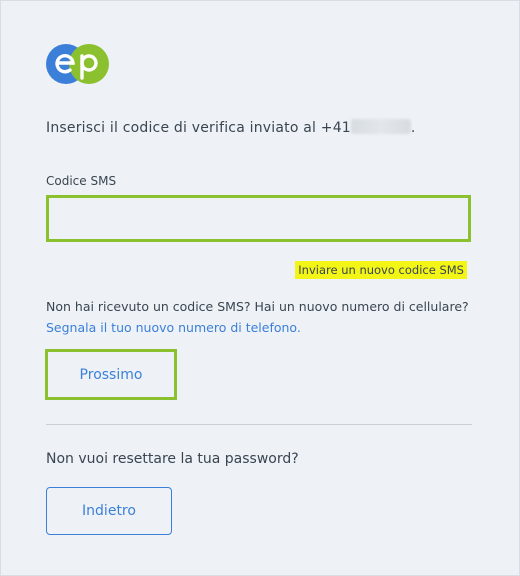 This screenshot has width=520, height=576. Describe the element at coordinates (381, 270) in the screenshot. I see `resend-sms-link: Inviare un nuovo codice SMS` at that location.